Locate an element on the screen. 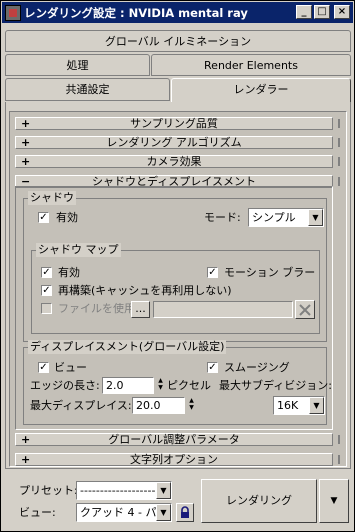  title-bar: レンダリング設定 : NVIDIA mental ray _ □ × is located at coordinates (177, 12).